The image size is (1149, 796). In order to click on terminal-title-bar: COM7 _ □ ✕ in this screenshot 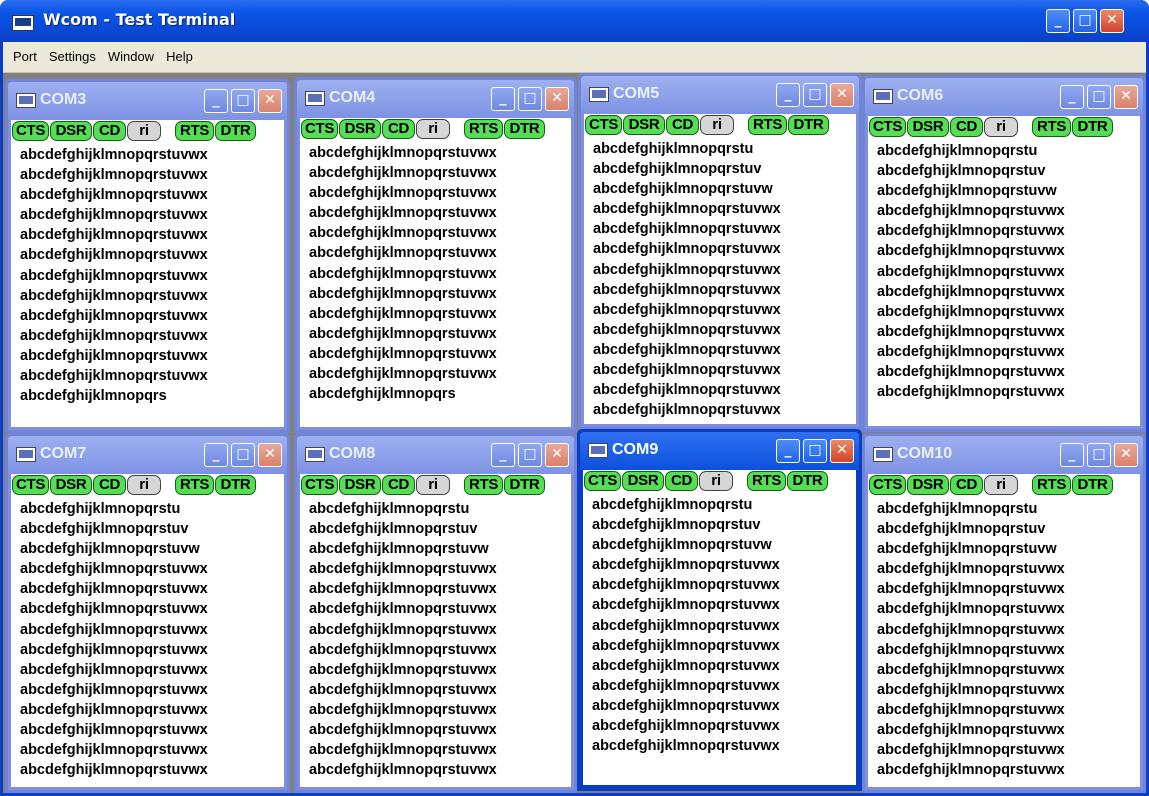, I will do `click(147, 455)`.